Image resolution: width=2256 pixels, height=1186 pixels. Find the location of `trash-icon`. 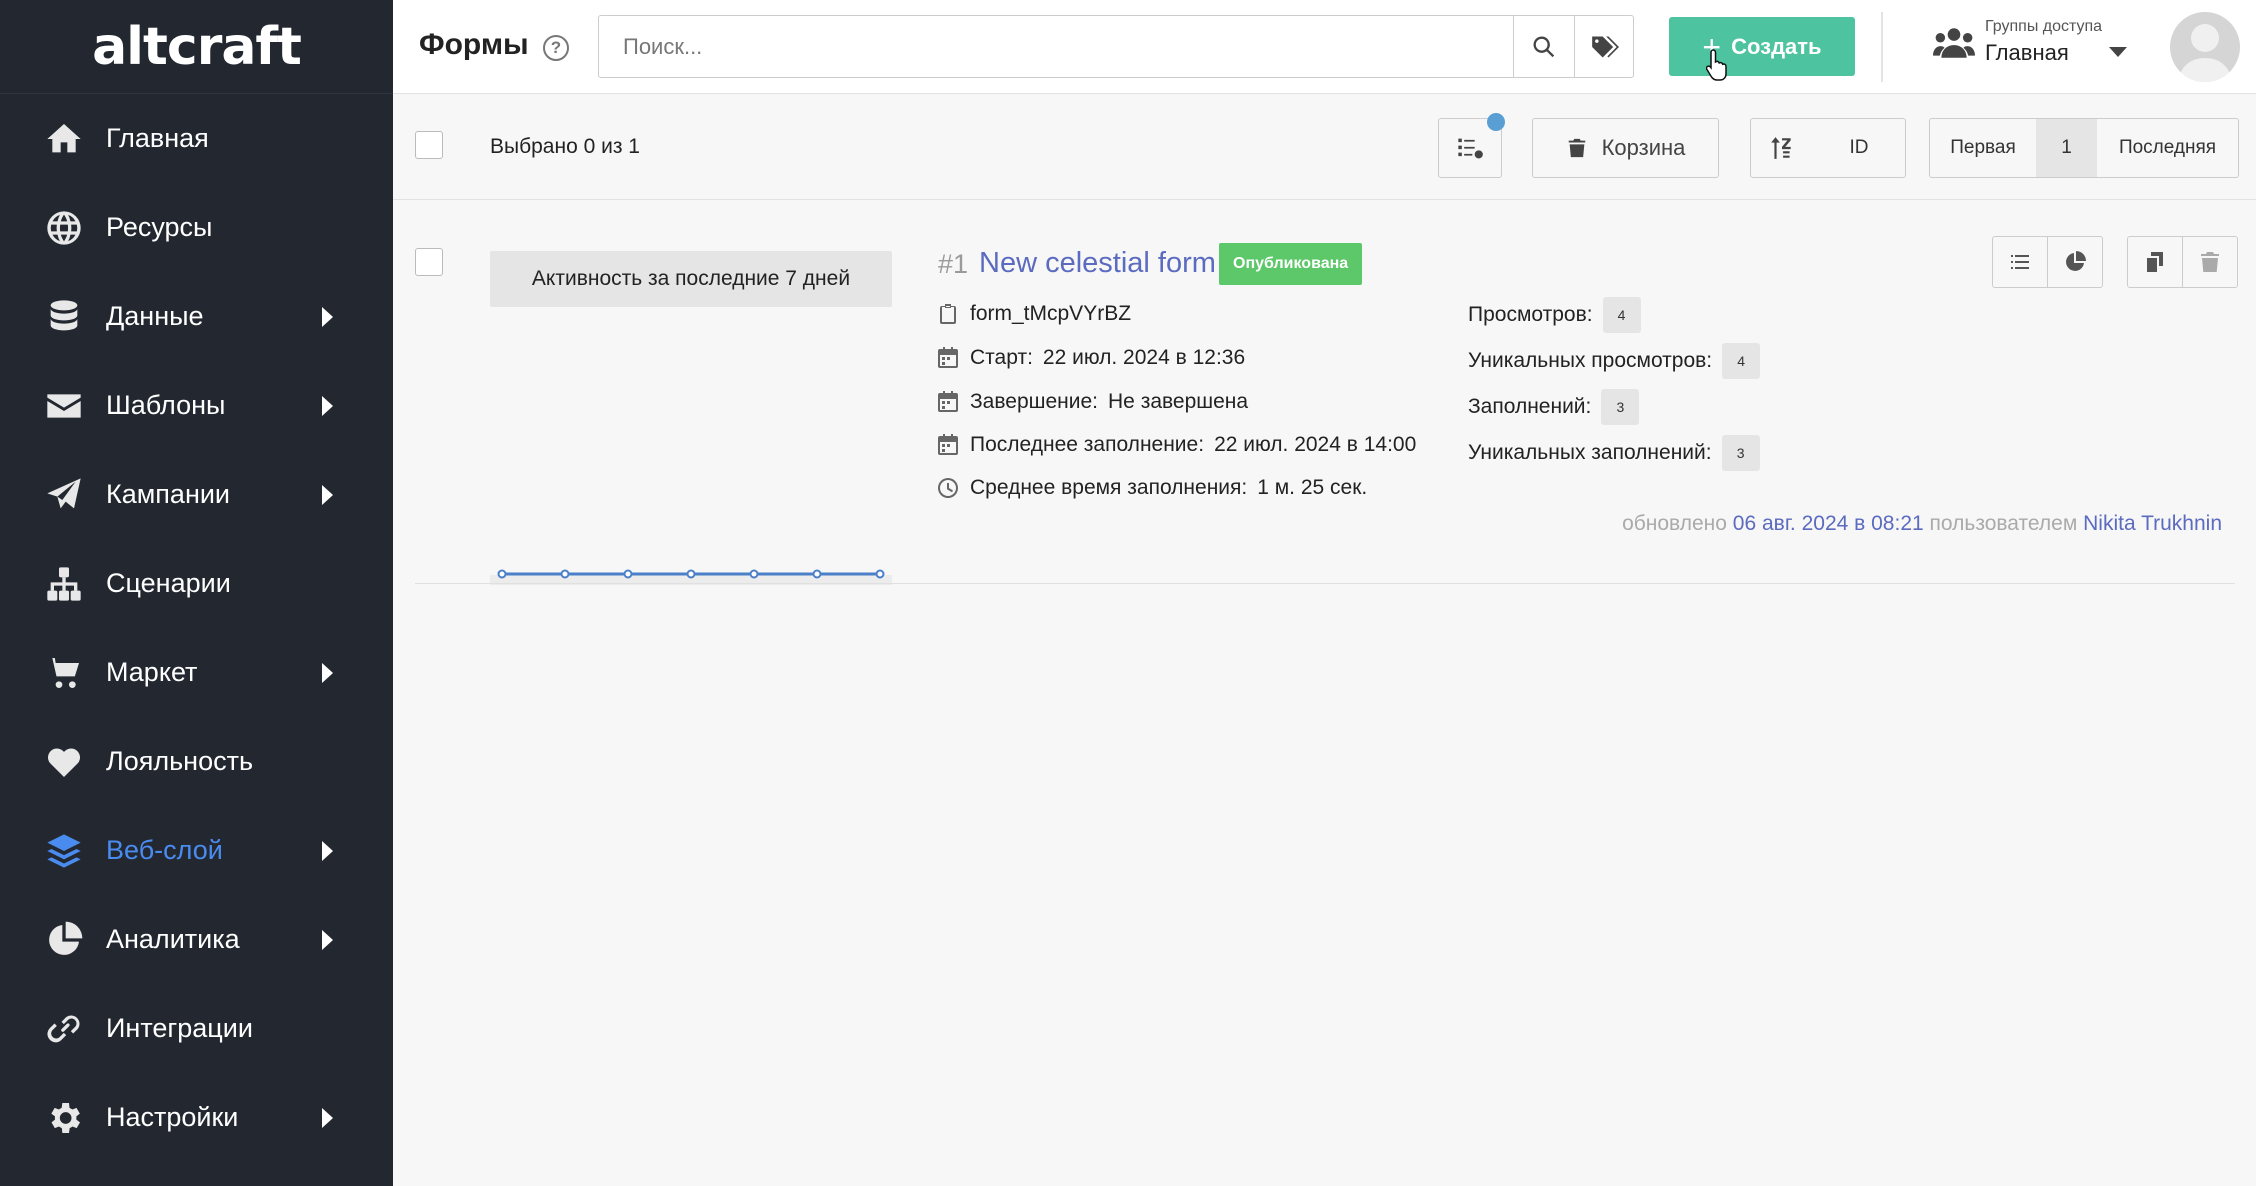

trash-icon is located at coordinates (1576, 148).